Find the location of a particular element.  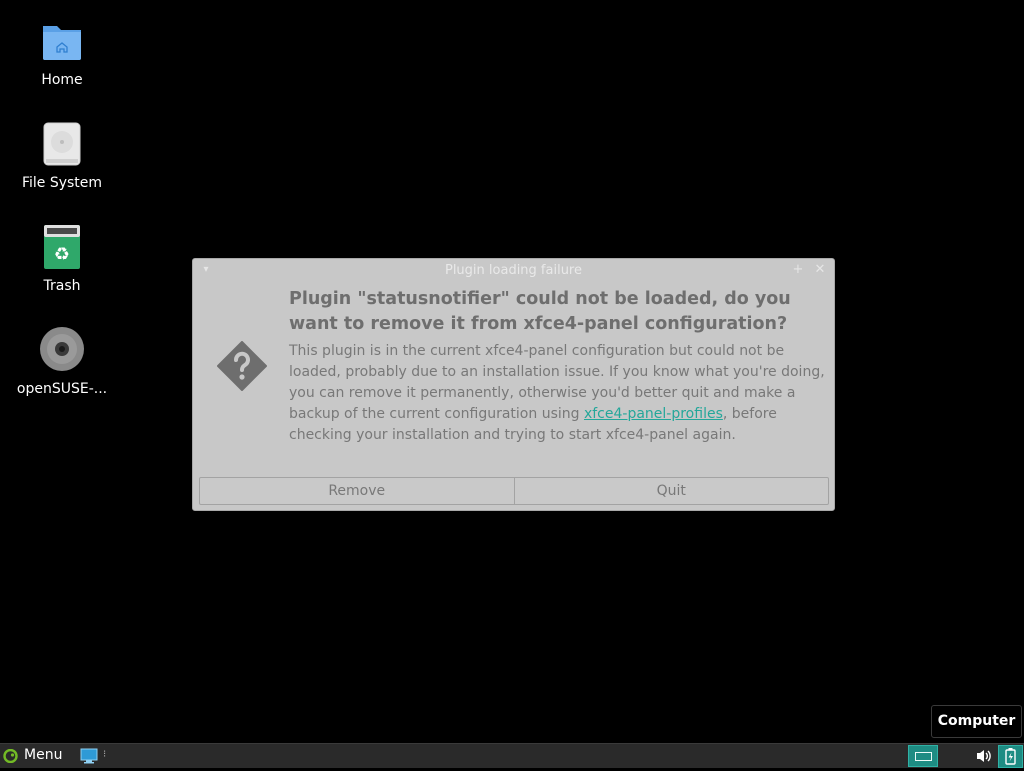

volume-icon is located at coordinates (984, 756).